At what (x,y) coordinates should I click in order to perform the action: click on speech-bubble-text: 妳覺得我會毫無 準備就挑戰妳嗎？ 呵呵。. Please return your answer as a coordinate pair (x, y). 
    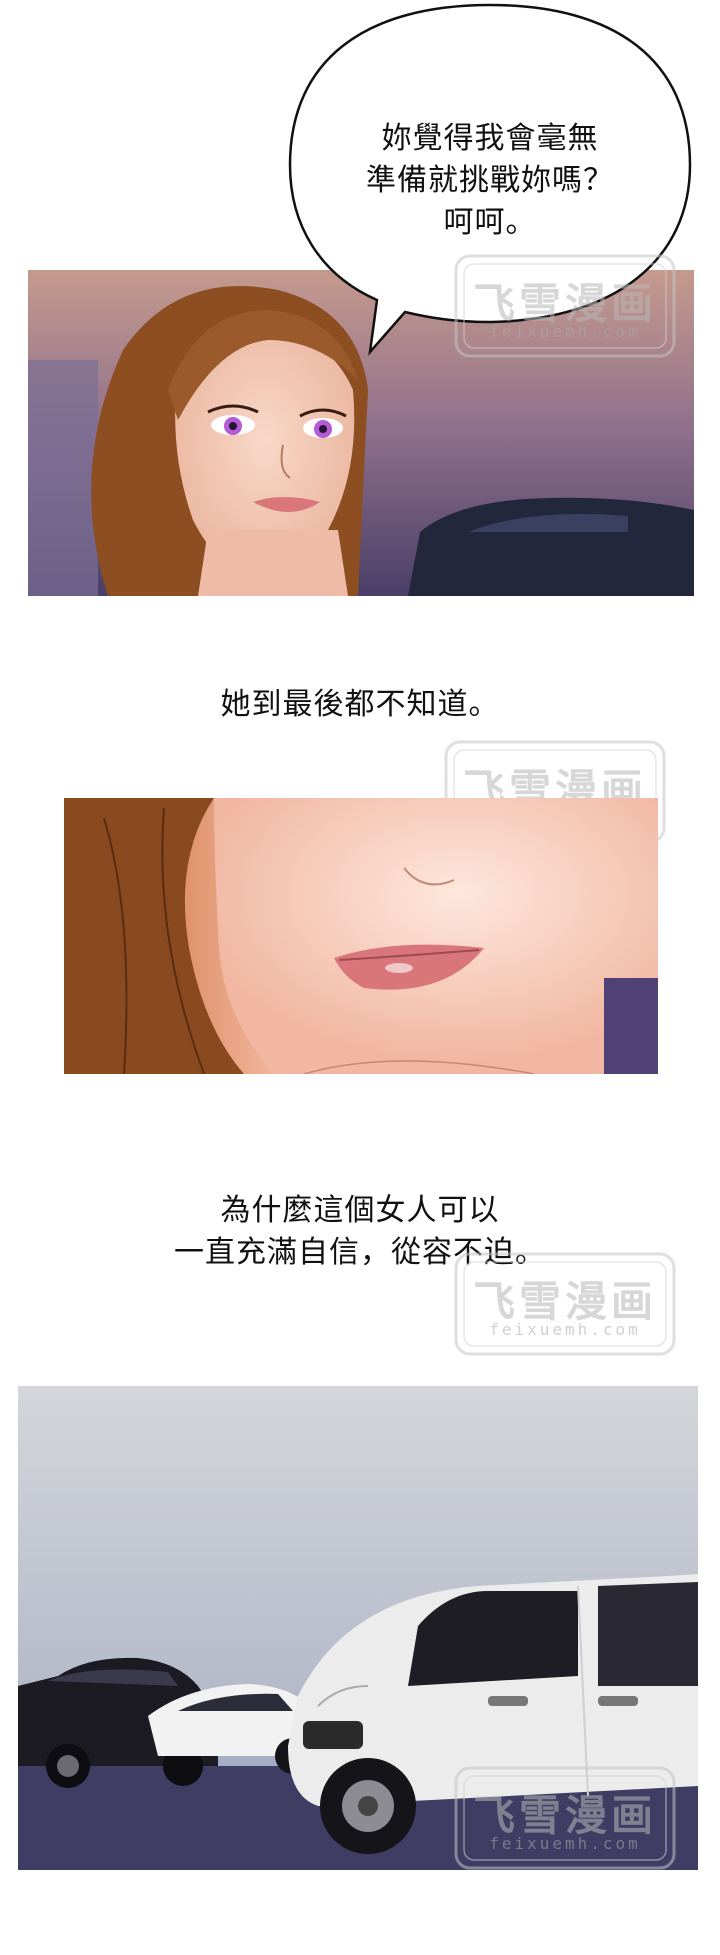
    Looking at the image, I should click on (490, 181).